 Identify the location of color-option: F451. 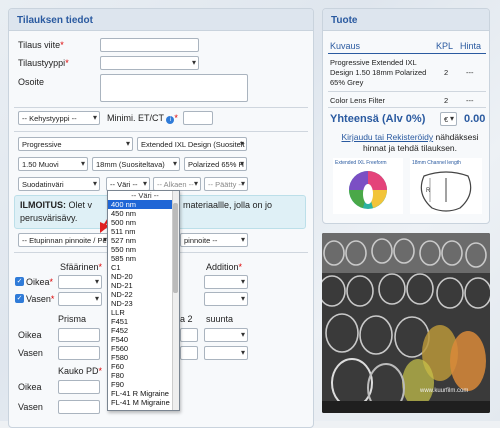
(143, 321).